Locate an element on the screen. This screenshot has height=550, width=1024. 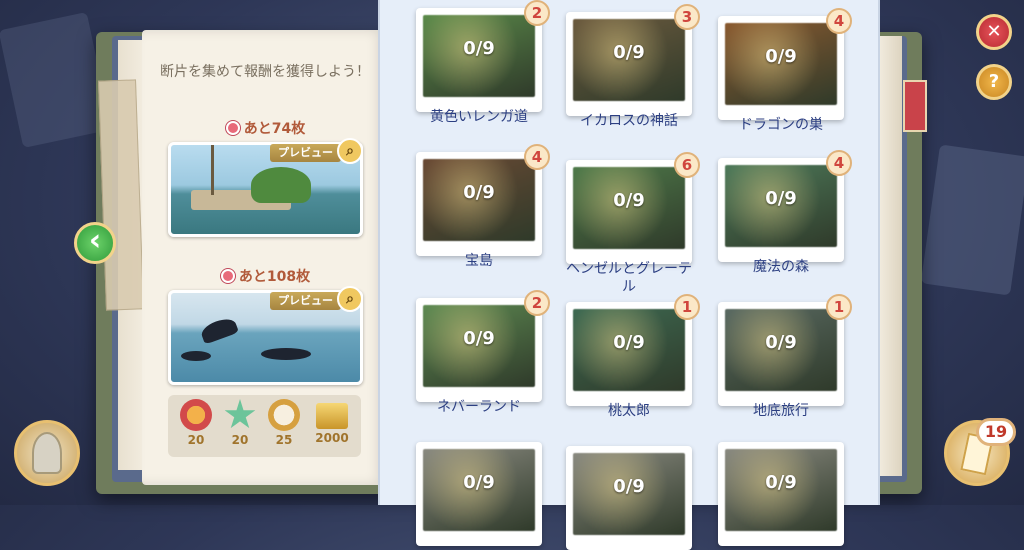
gold-bars-icon is located at coordinates (332, 416).